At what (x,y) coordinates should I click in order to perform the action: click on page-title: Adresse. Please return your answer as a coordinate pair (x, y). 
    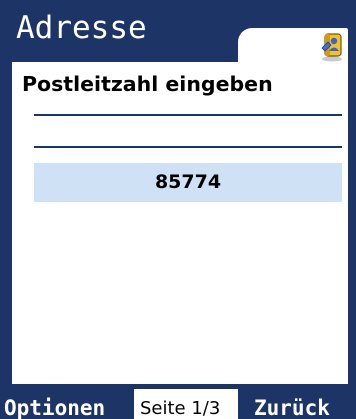
    Looking at the image, I should click on (81, 28).